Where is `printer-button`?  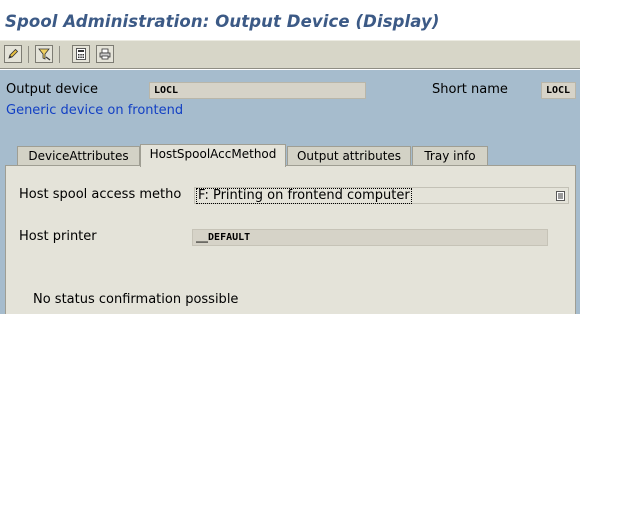
printer-button is located at coordinates (105, 54).